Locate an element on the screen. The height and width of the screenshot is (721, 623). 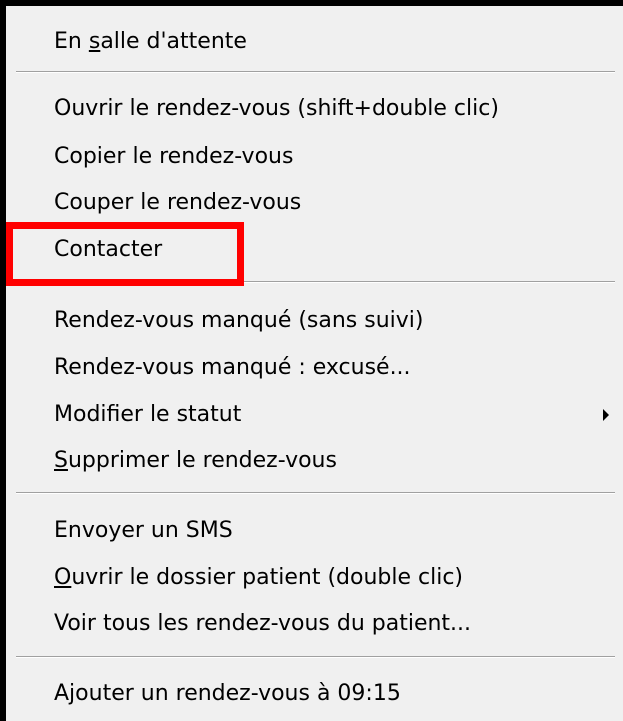
menu-item-ouvrir-dossier-patient: Ouvrir le dossier patient (double clic) is located at coordinates (314, 578).